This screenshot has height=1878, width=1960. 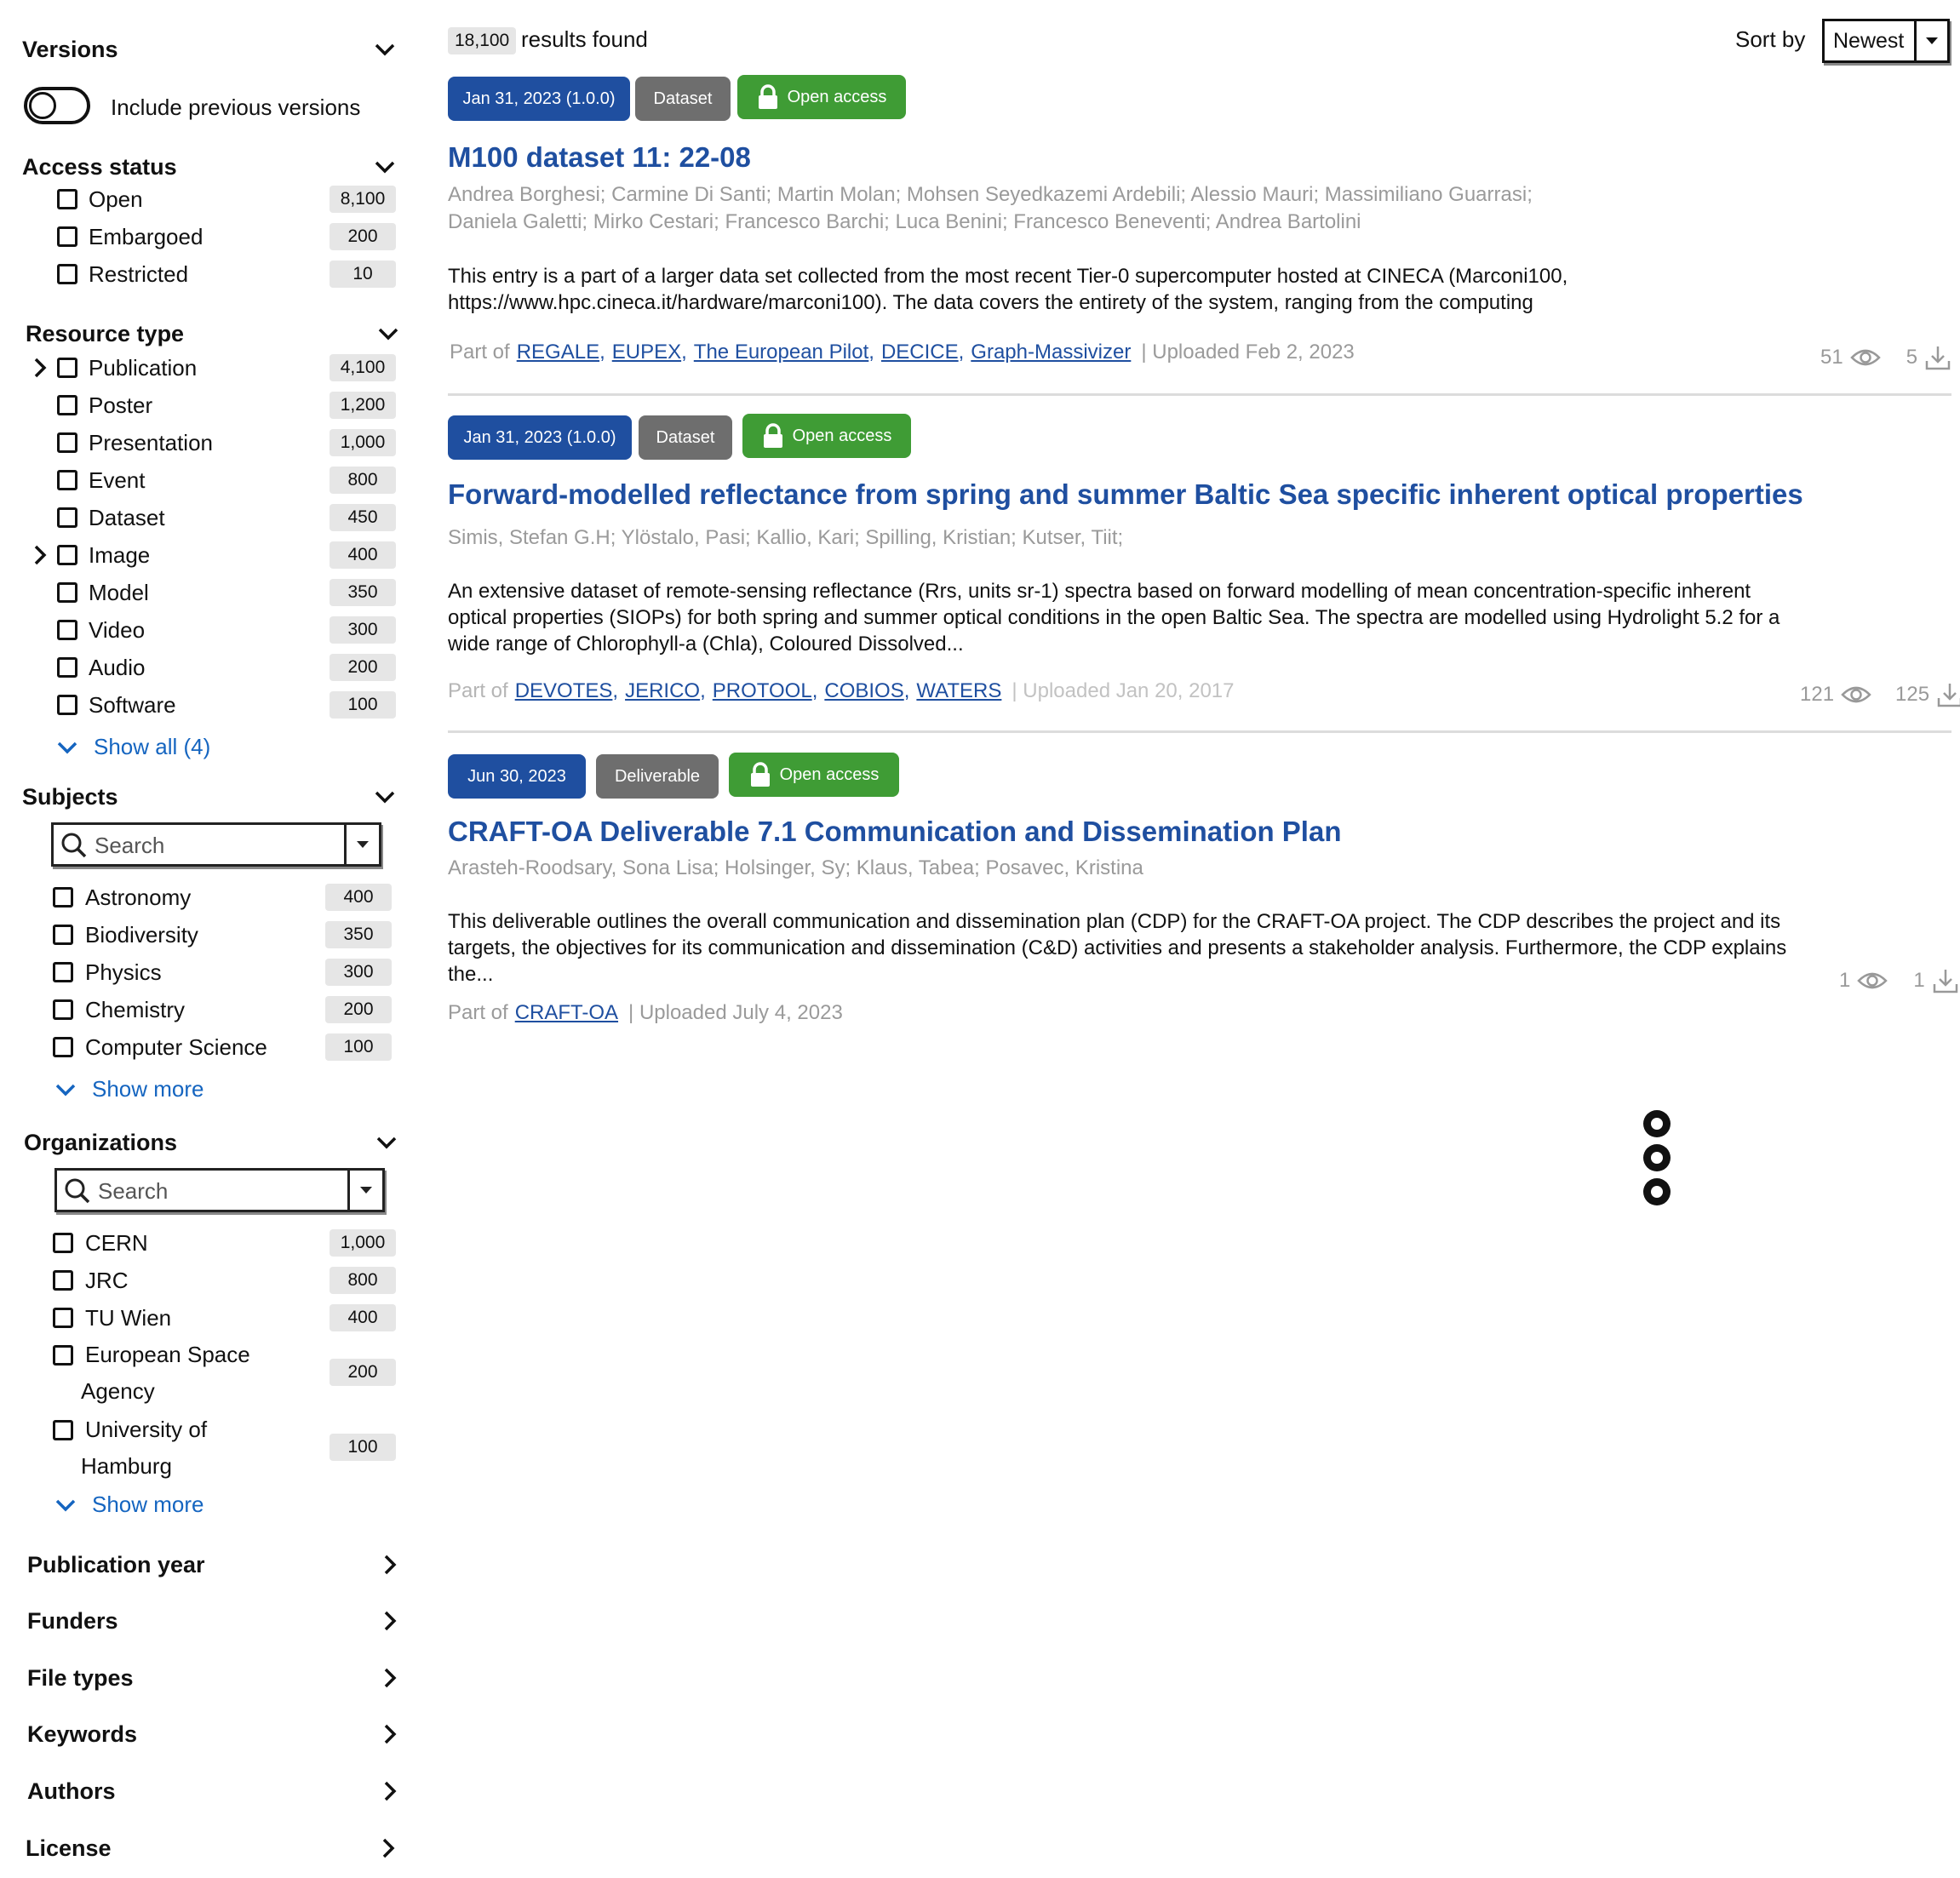 What do you see at coordinates (63, 1280) in the screenshot?
I see `org-jrc-checkbox` at bounding box center [63, 1280].